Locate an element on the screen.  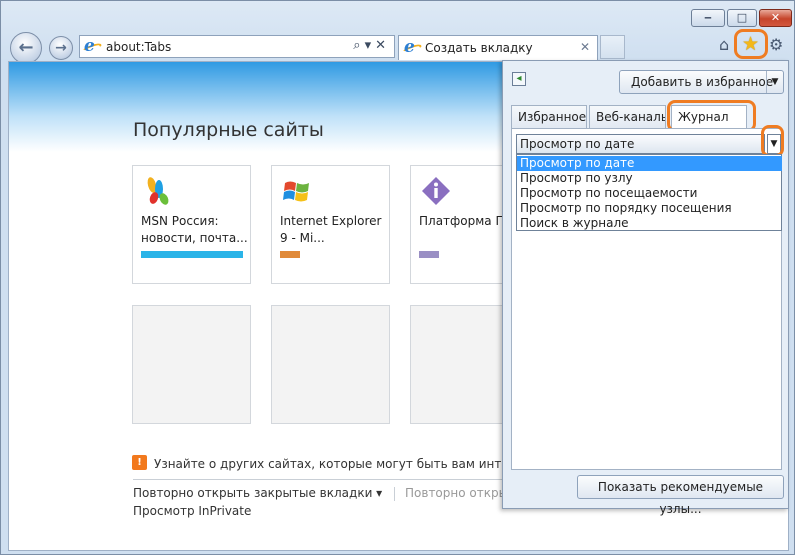
history-view-select: Просмотр по дате is located at coordinates (640, 144).